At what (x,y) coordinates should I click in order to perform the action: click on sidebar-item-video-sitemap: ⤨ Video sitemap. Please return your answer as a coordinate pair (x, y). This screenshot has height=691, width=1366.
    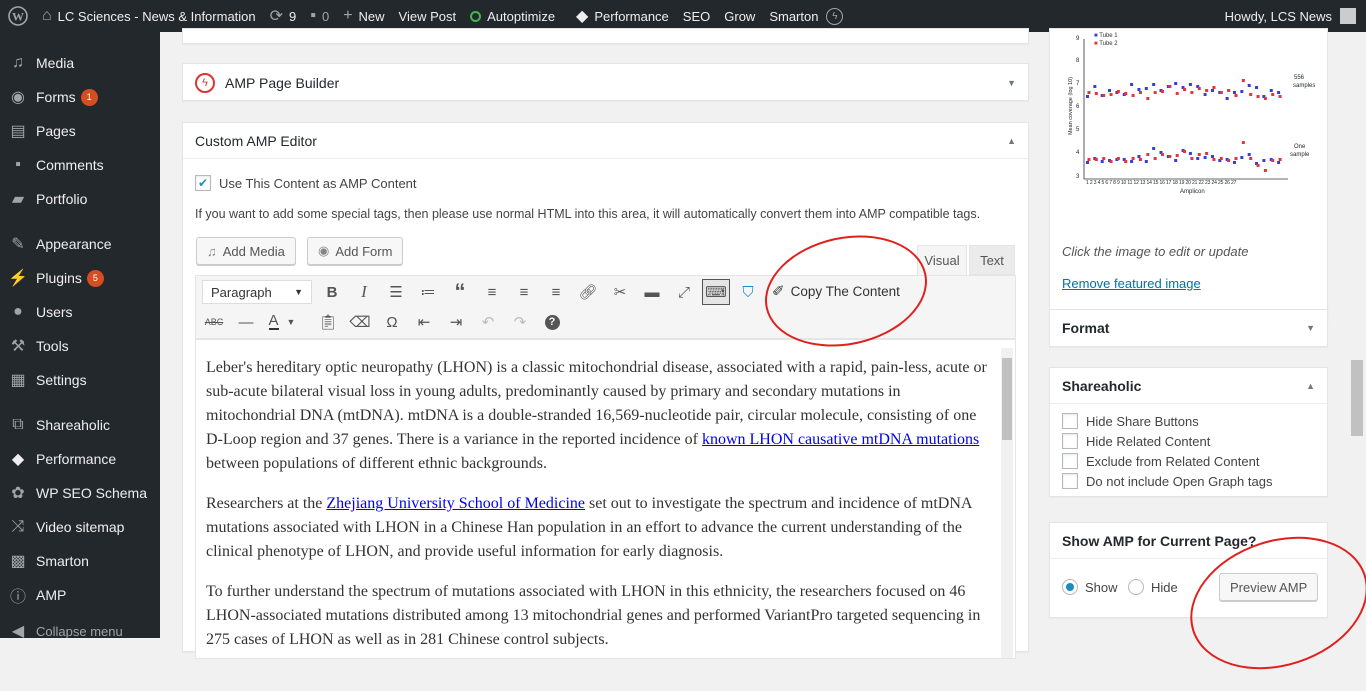
    Looking at the image, I should click on (80, 527).